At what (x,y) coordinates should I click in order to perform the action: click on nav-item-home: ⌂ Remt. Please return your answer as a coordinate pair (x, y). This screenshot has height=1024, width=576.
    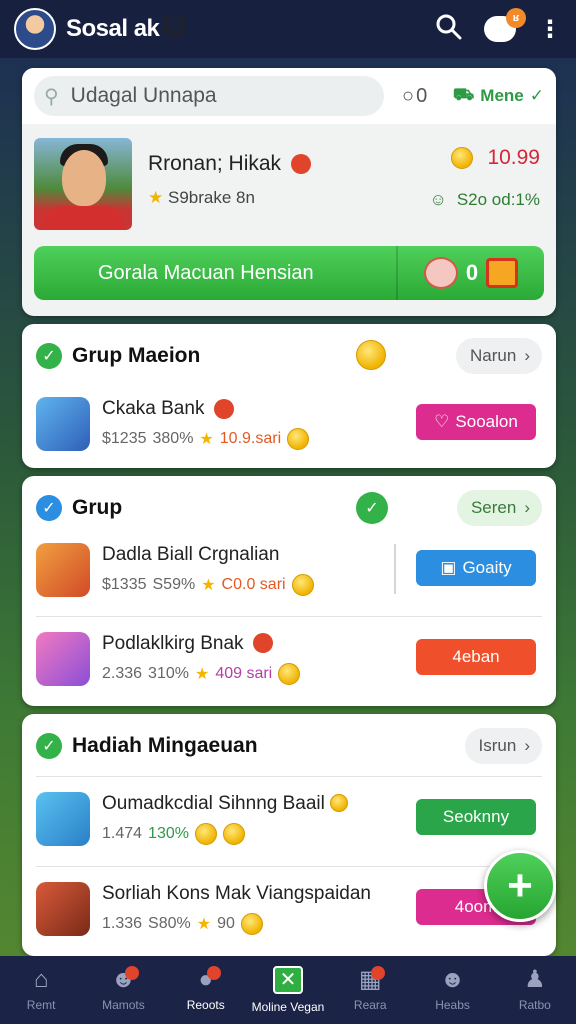
    Looking at the image, I should click on (41, 990).